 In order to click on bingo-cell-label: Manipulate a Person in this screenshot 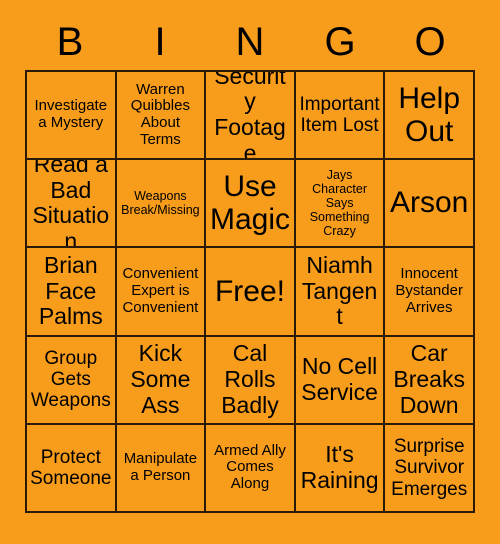, I will do `click(160, 467)`.